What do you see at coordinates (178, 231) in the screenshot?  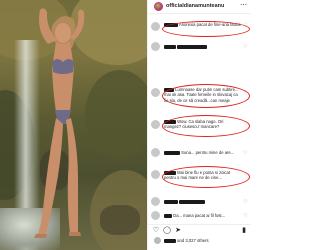 I see `share-icon: ➤` at bounding box center [178, 231].